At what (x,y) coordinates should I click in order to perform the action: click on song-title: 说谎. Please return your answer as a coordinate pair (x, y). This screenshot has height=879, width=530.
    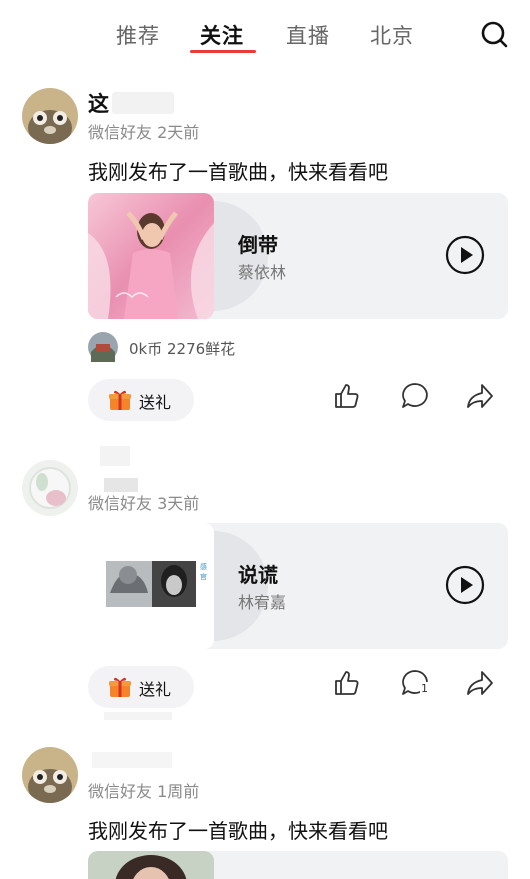
    Looking at the image, I should click on (258, 575).